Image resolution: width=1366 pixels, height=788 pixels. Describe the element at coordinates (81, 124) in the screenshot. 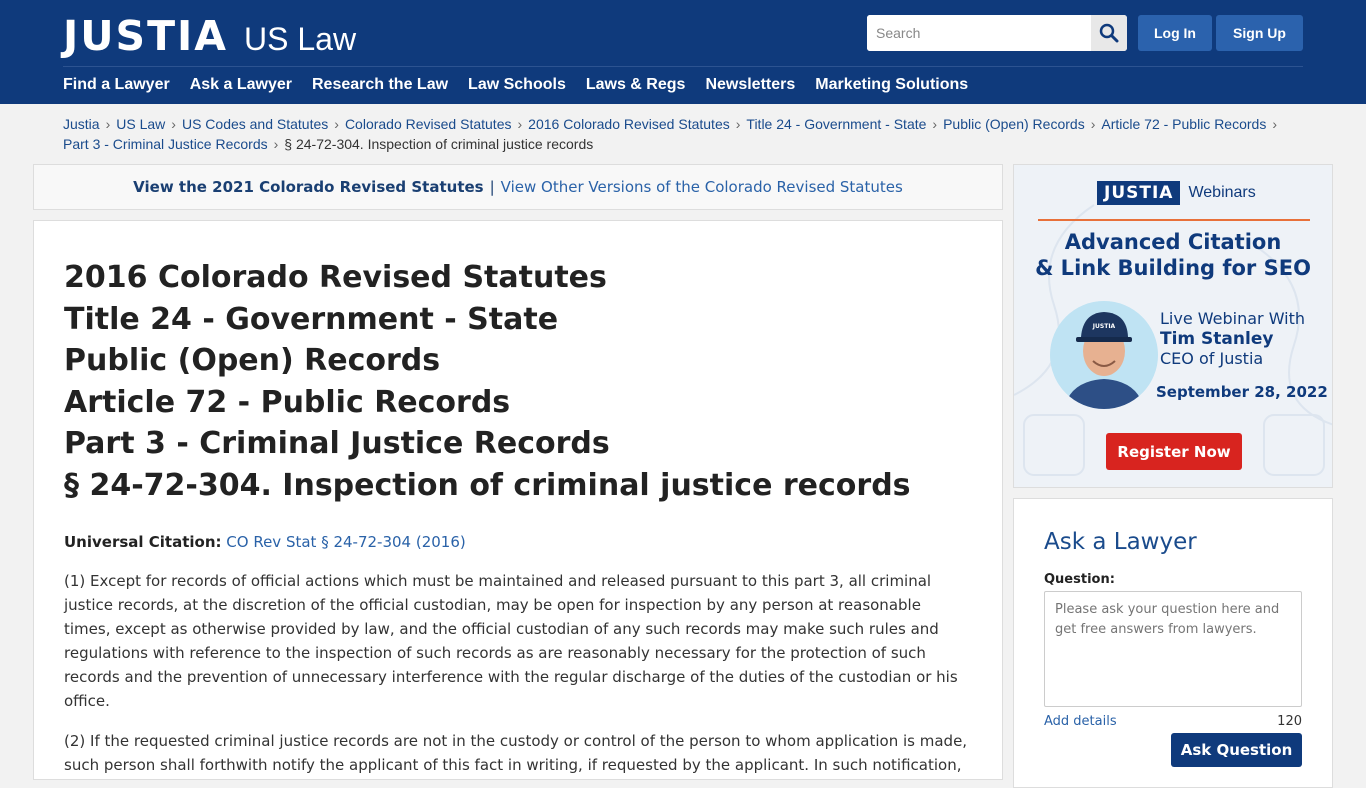

I see `breadcrumb-justia: Justia` at that location.